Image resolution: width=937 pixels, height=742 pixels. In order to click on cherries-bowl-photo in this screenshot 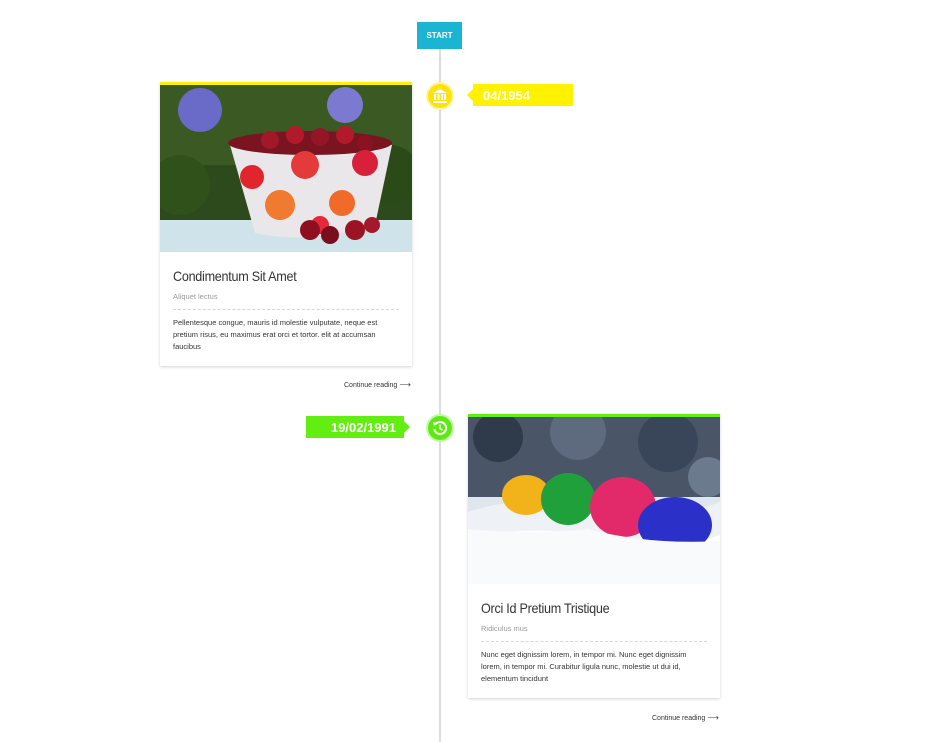, I will do `click(286, 168)`.